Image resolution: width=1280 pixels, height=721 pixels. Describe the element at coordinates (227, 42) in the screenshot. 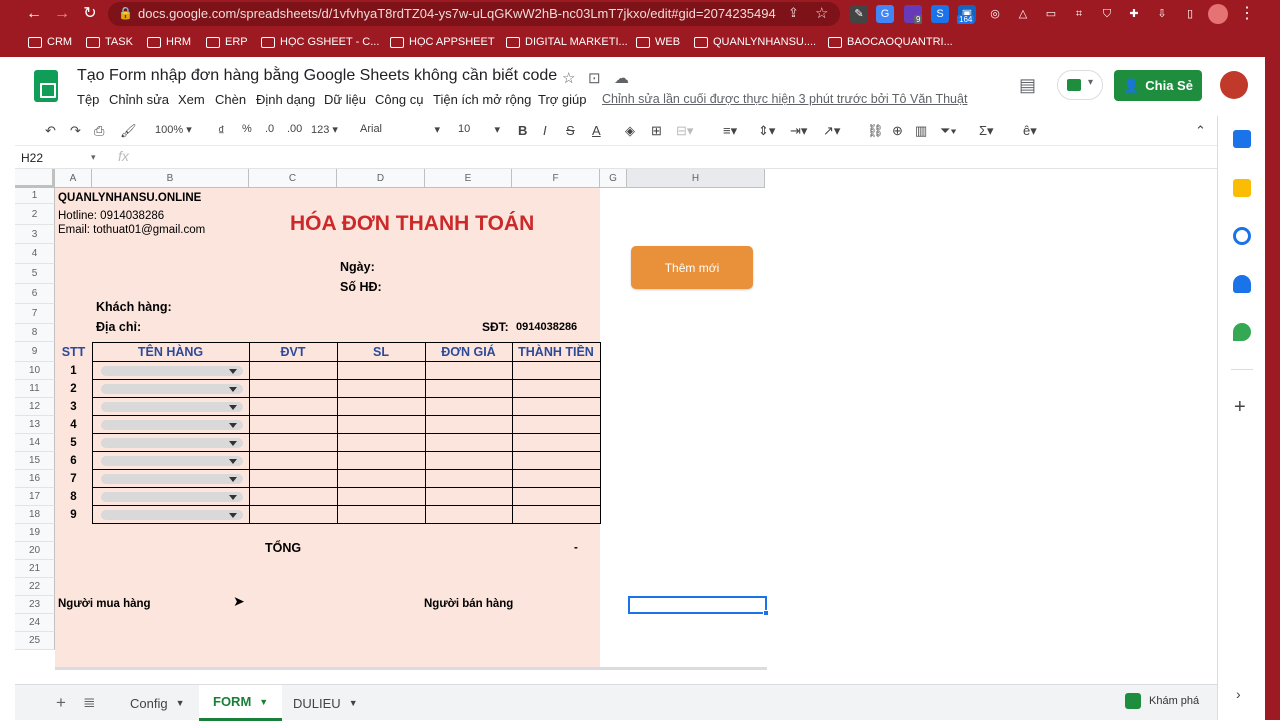

I see `bookmark-erp: ERP` at that location.